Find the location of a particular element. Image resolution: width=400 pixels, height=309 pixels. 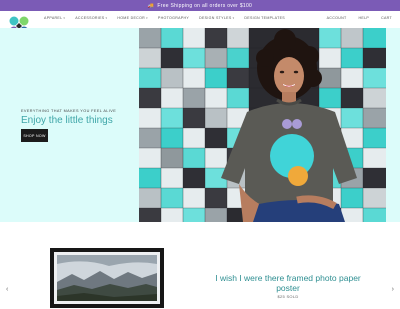

carousel-prev-arrow: ‹ is located at coordinates (7, 289).